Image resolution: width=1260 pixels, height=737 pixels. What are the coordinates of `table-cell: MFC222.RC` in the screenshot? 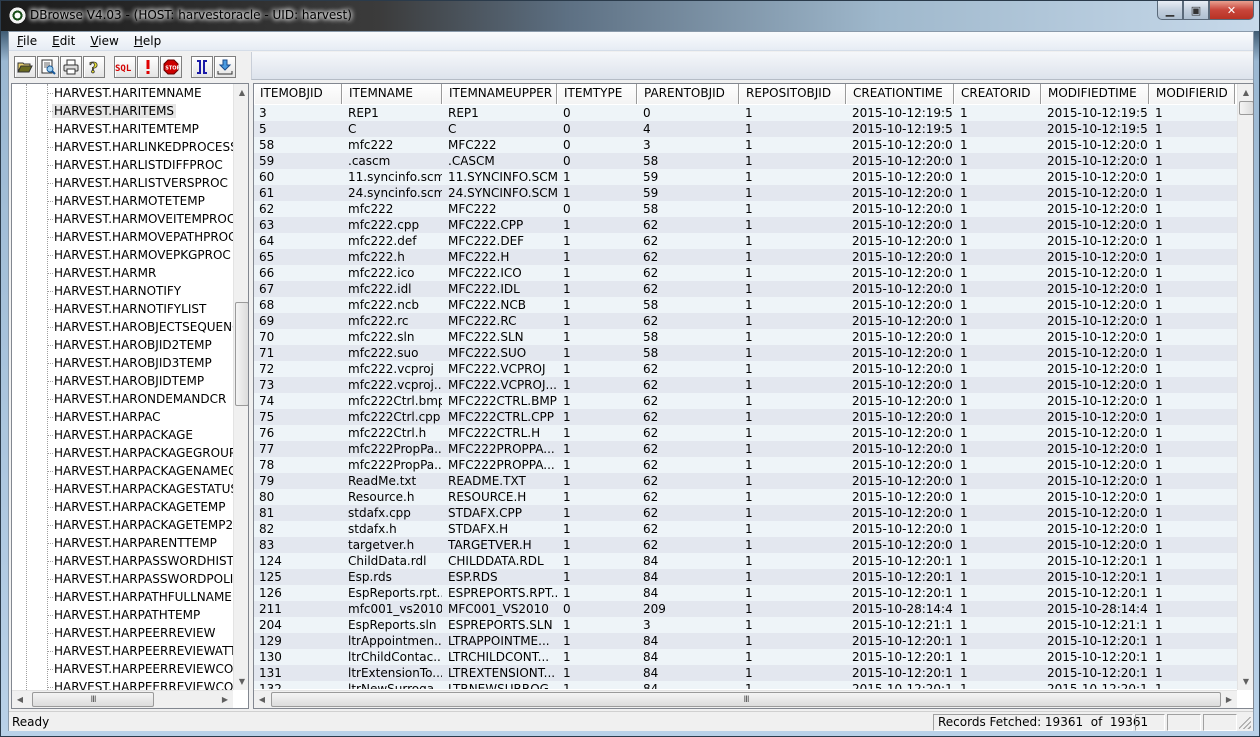 It's located at (499, 321).